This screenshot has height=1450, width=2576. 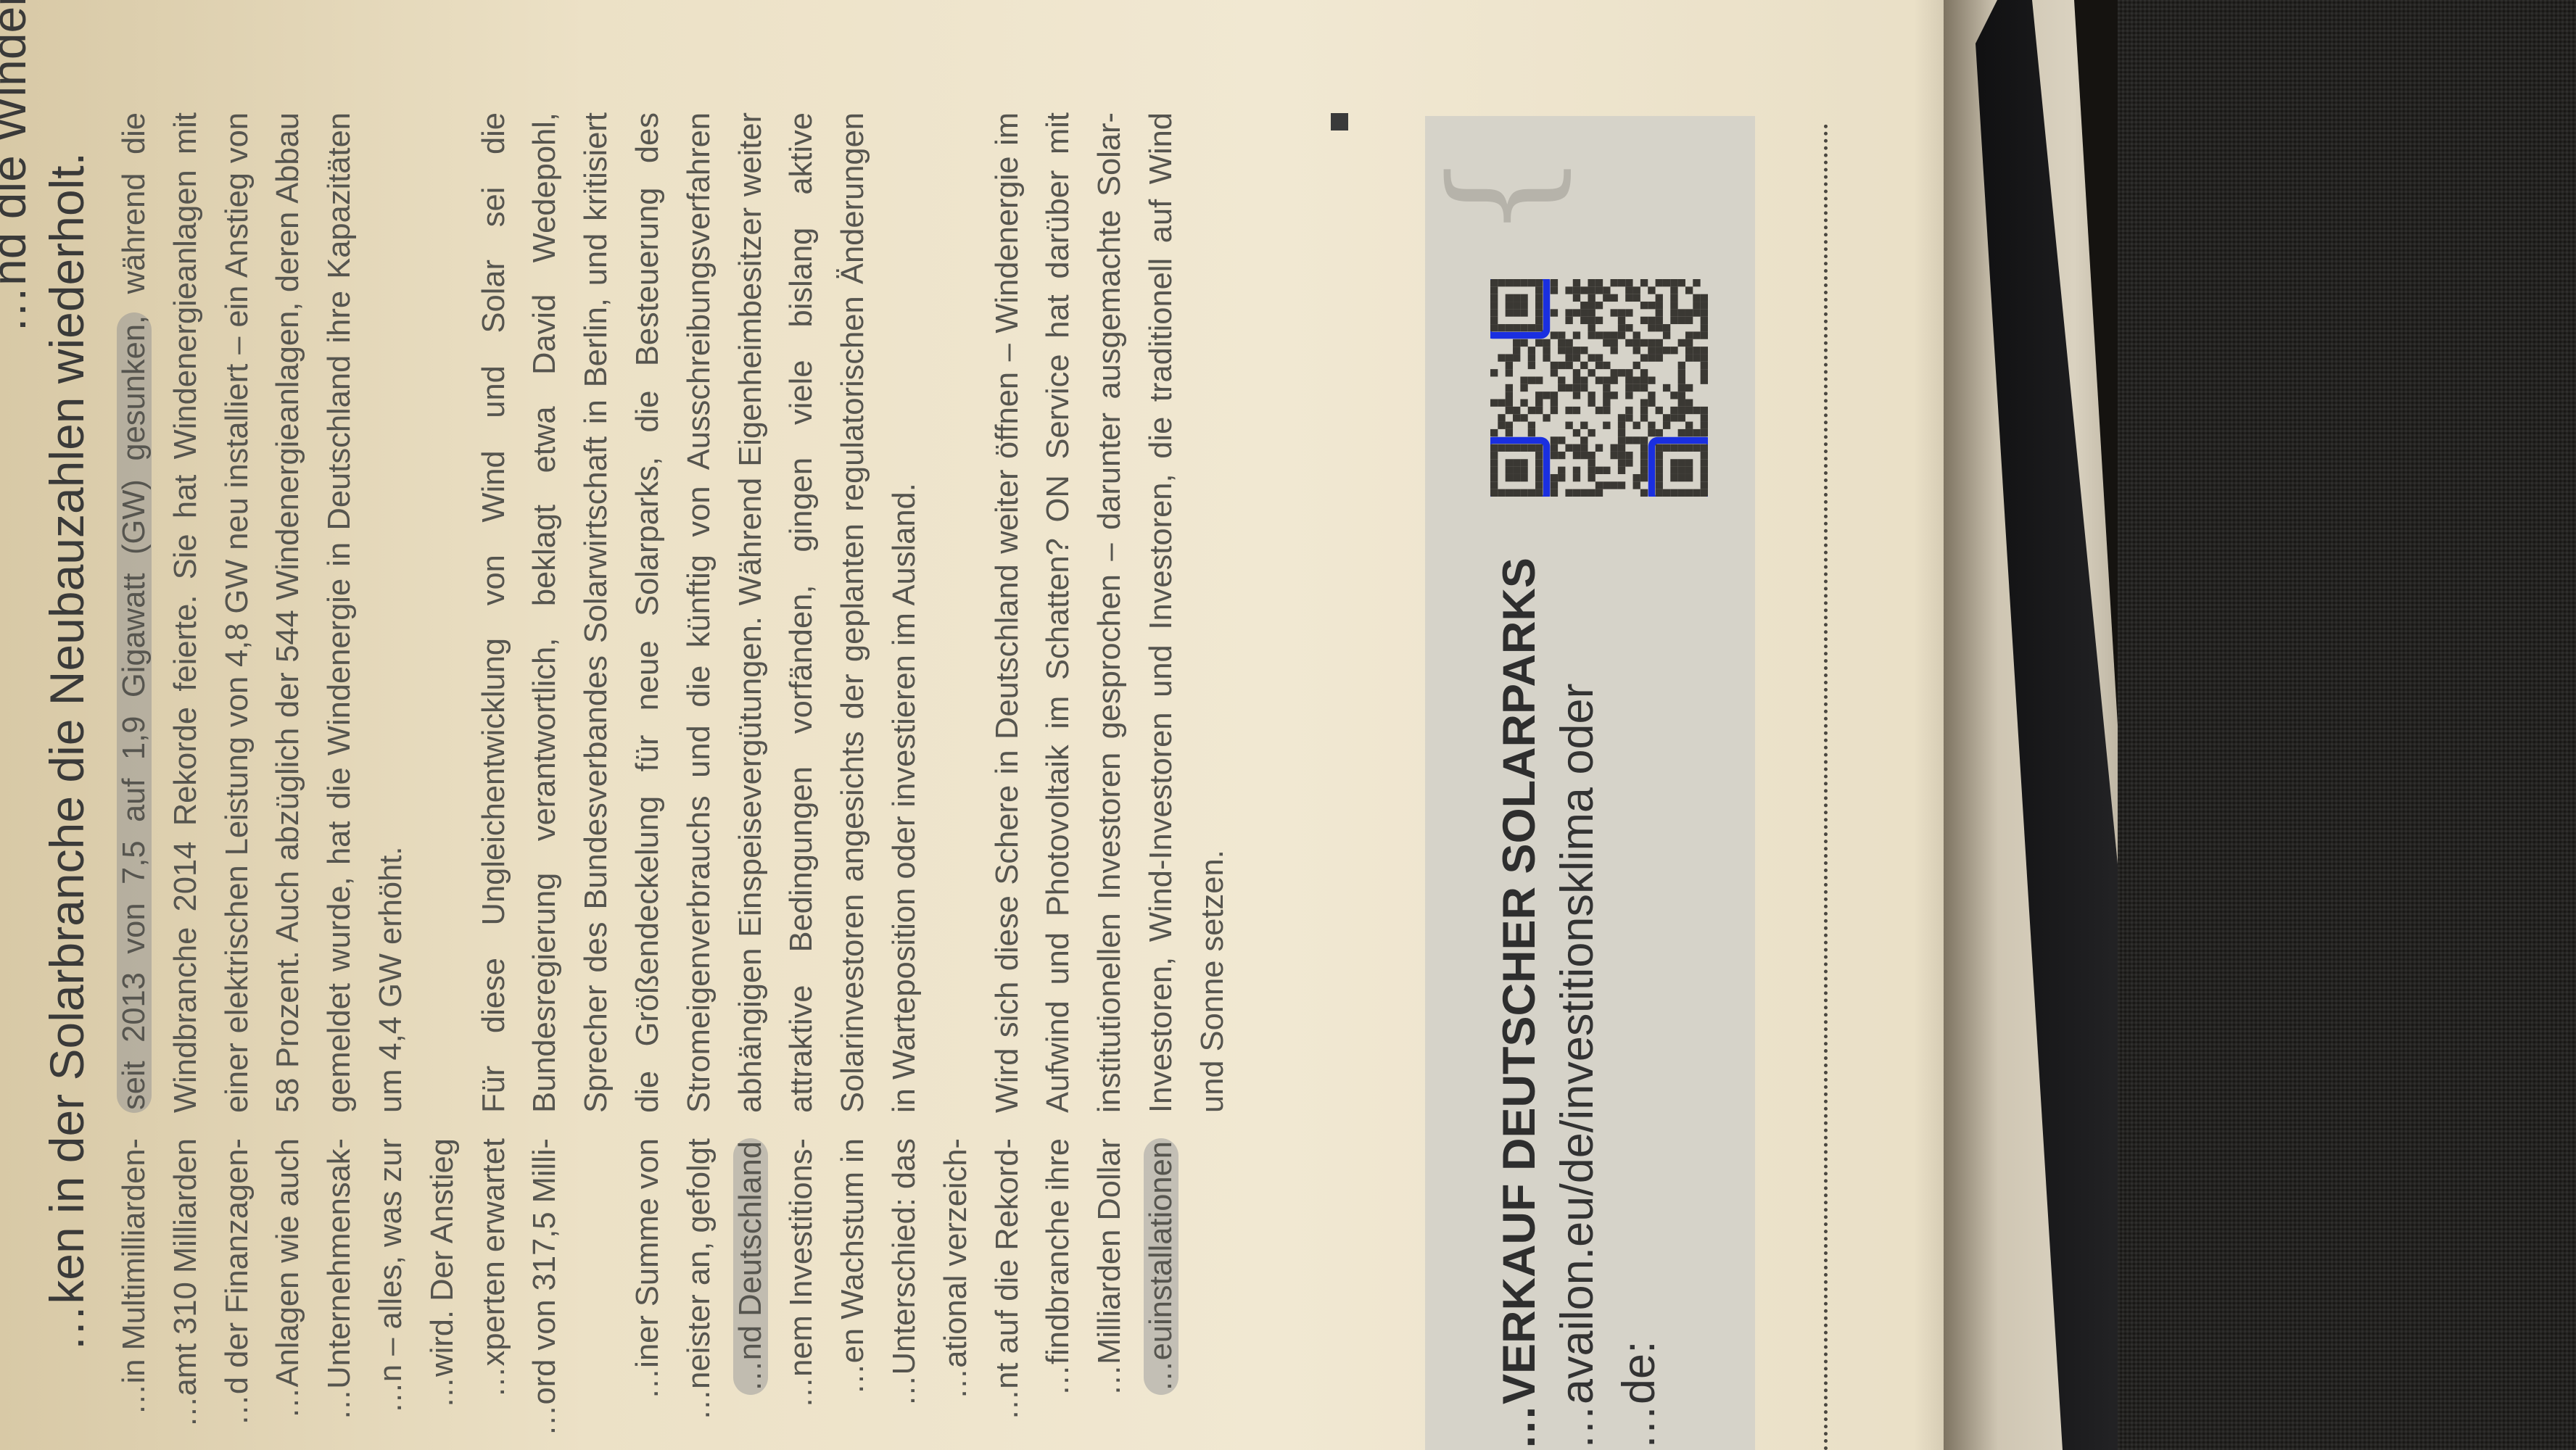 I want to click on left-line: …d der Finanzagen-, so click(x=237, y=1282).